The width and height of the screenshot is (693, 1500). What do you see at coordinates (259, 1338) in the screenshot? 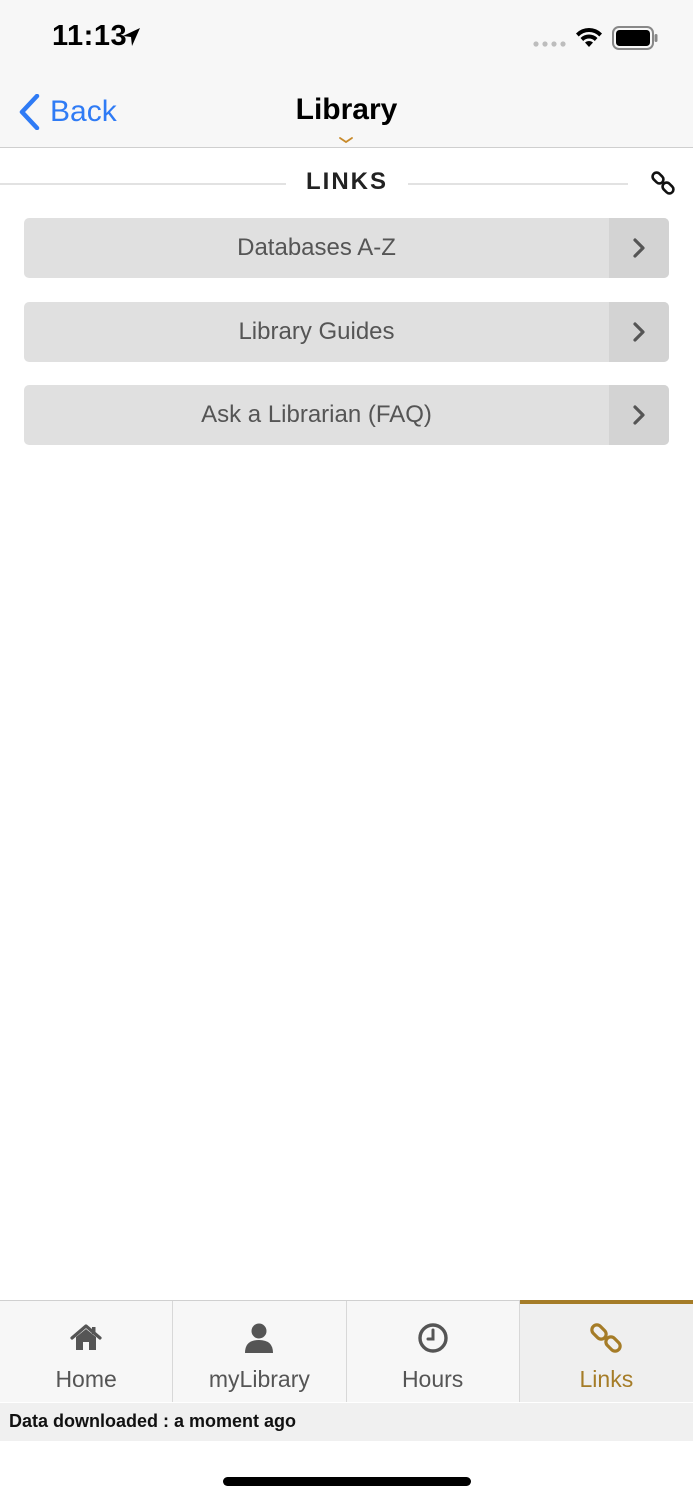
I see `user-icon` at bounding box center [259, 1338].